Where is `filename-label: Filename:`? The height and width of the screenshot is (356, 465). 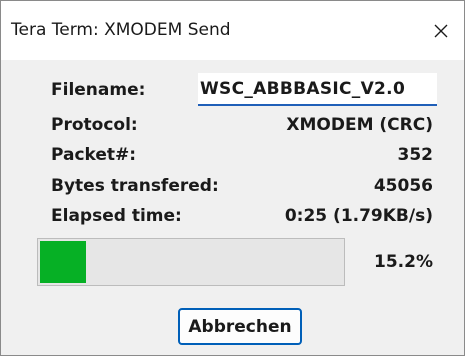 filename-label: Filename: is located at coordinates (98, 90).